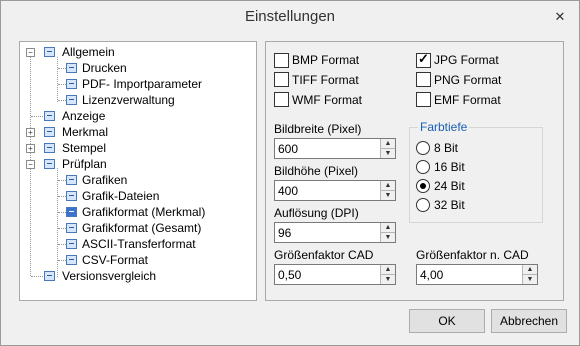 Image resolution: width=580 pixels, height=346 pixels. Describe the element at coordinates (88, 52) in the screenshot. I see `tree-item-allgemein: Allgemein` at that location.